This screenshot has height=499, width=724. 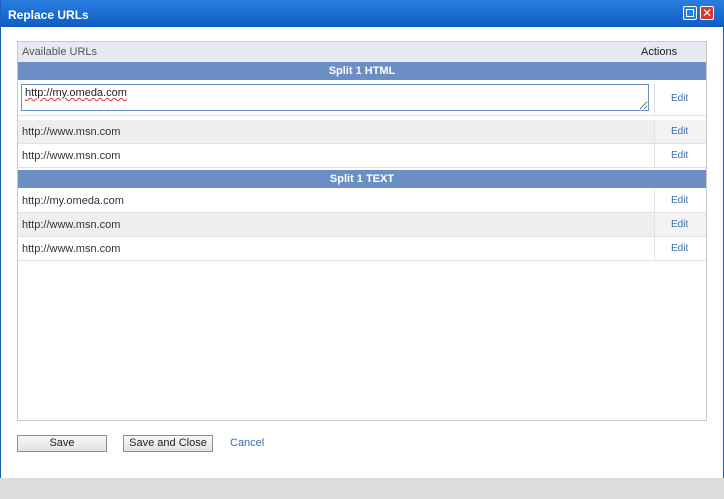 I want to click on cancel-link: Cancel, so click(x=247, y=443).